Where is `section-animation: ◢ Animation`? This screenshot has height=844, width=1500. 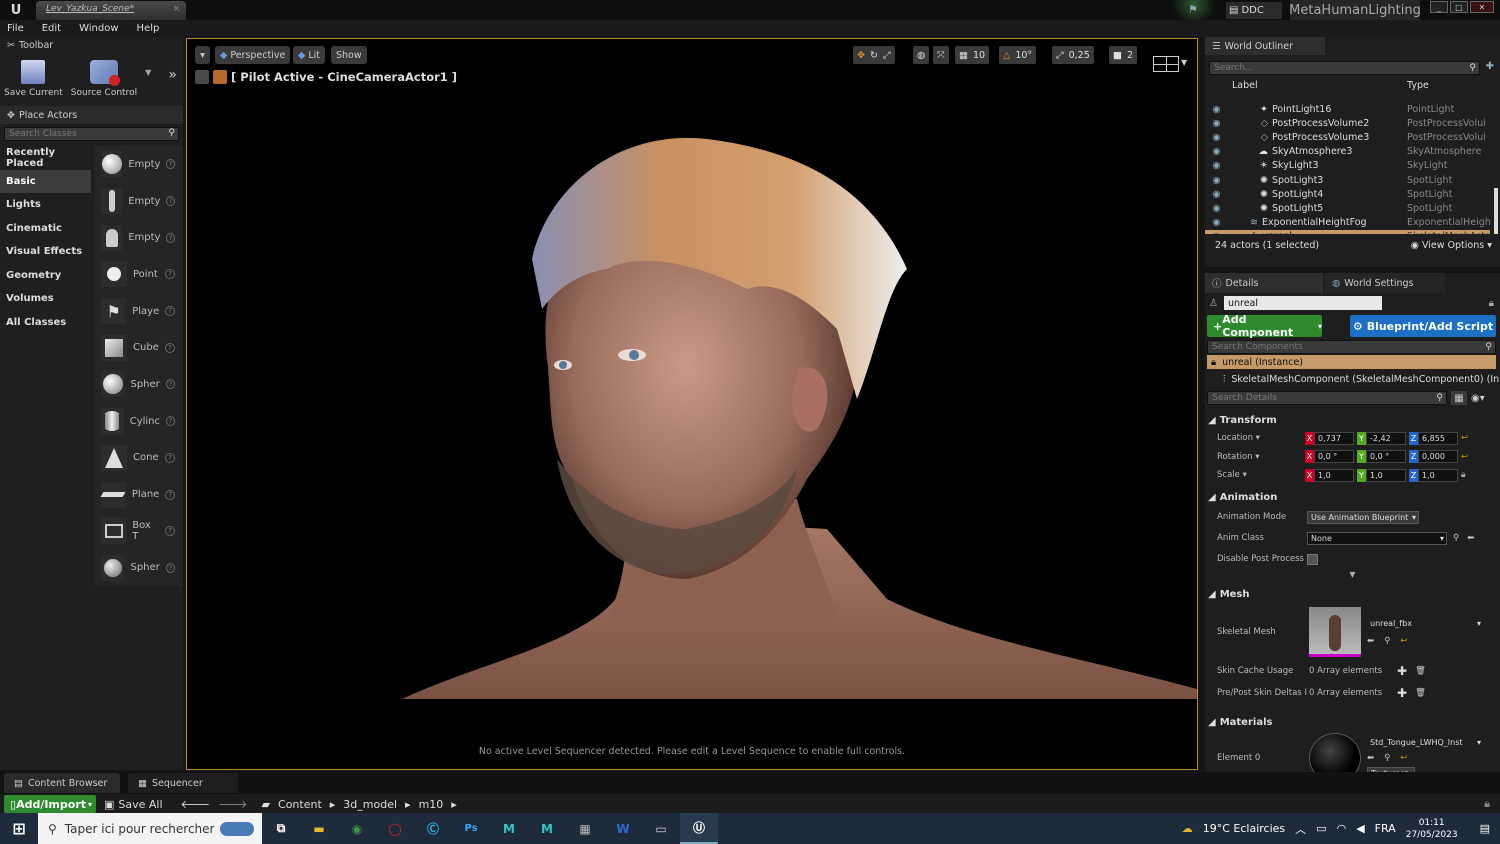 section-animation: ◢ Animation is located at coordinates (1352, 498).